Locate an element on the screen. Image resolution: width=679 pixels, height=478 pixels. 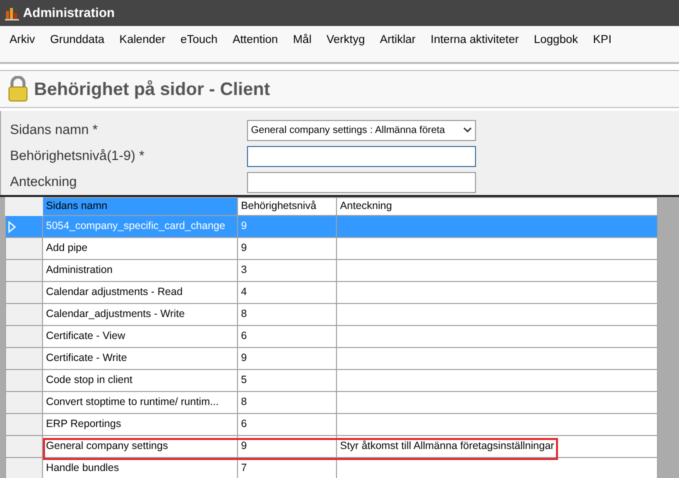
table-cell: Calendar adjustments - Read is located at coordinates (140, 293).